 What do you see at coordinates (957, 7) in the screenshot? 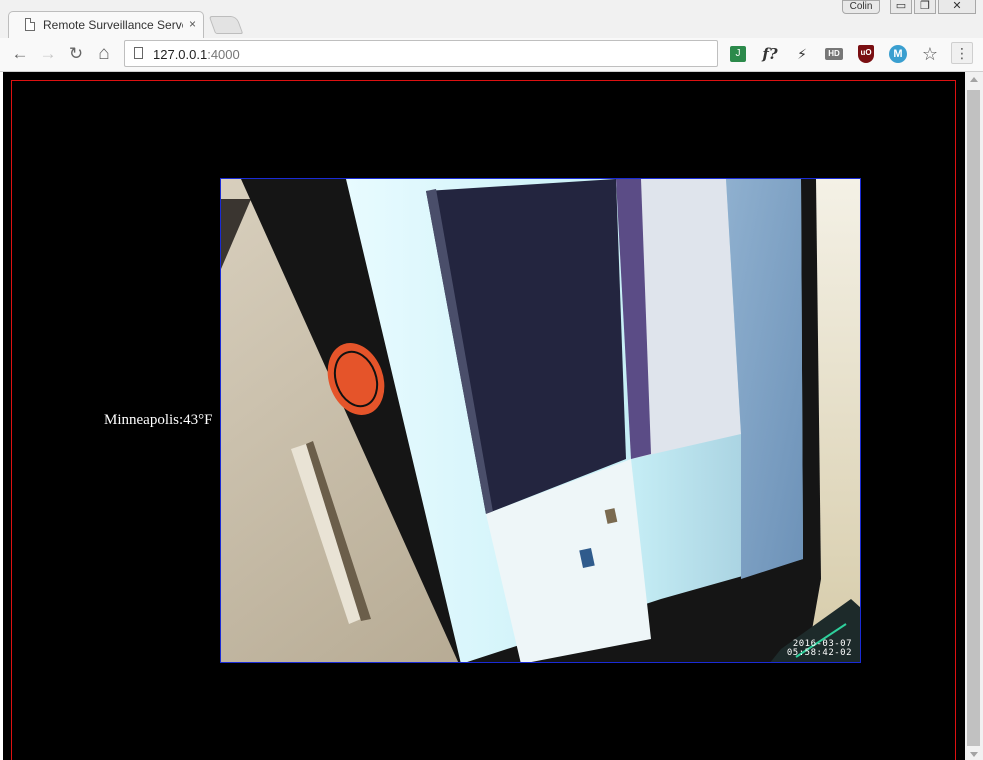
I see `close-window-button: ✕` at bounding box center [957, 7].